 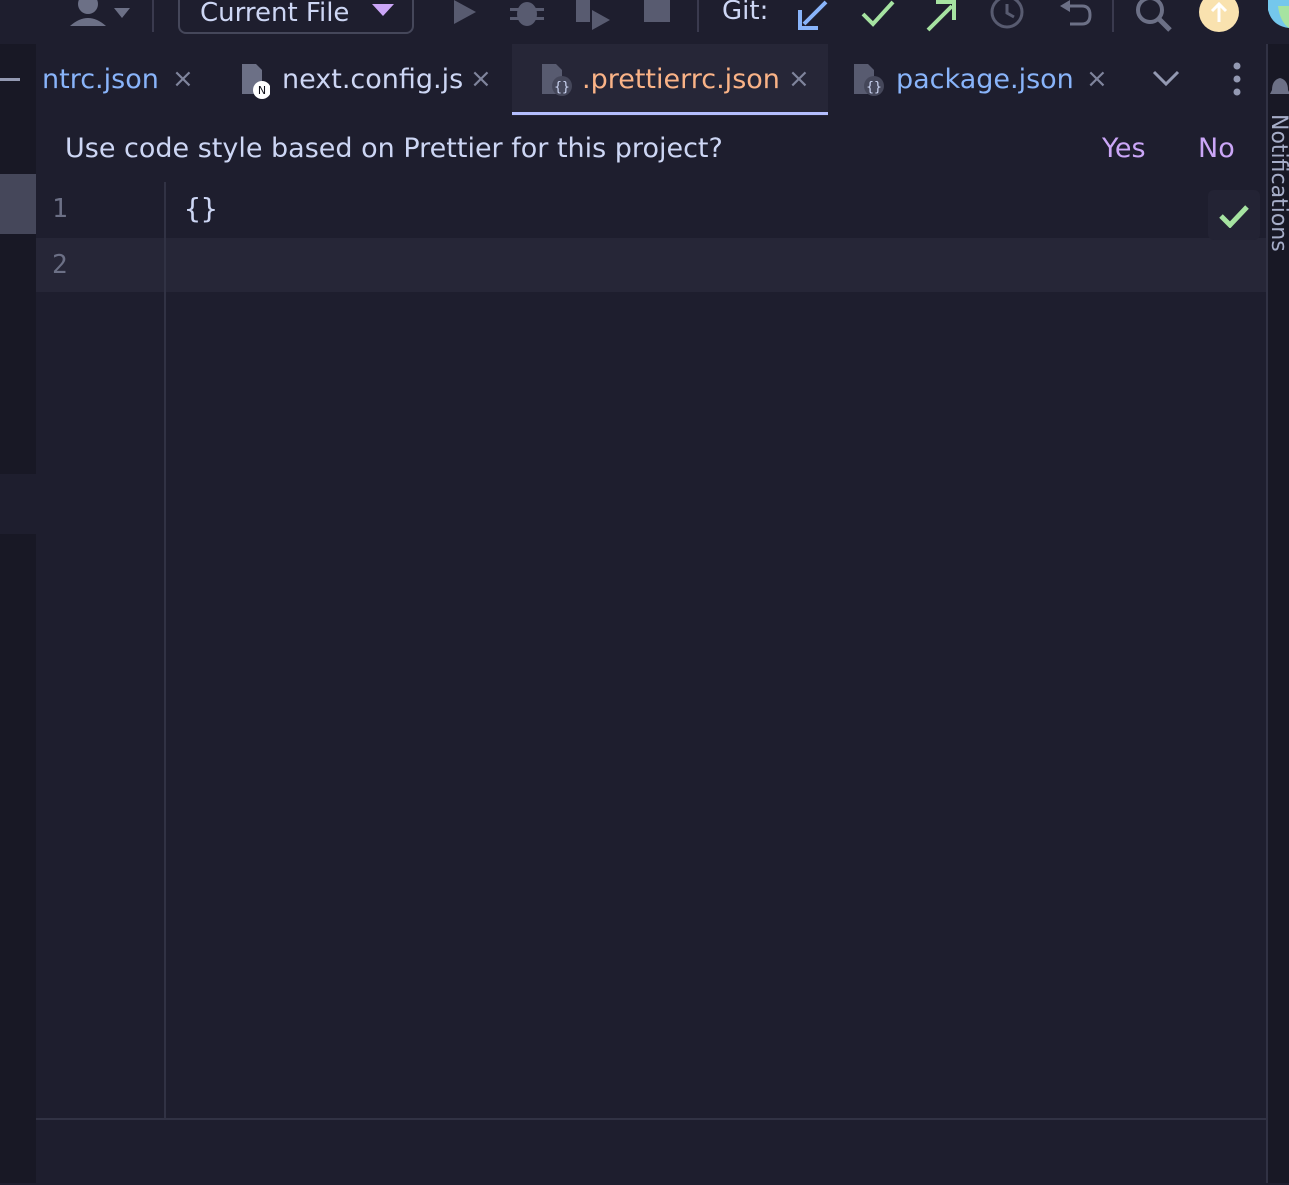 I want to click on left-tool-strip, so click(x=18, y=613).